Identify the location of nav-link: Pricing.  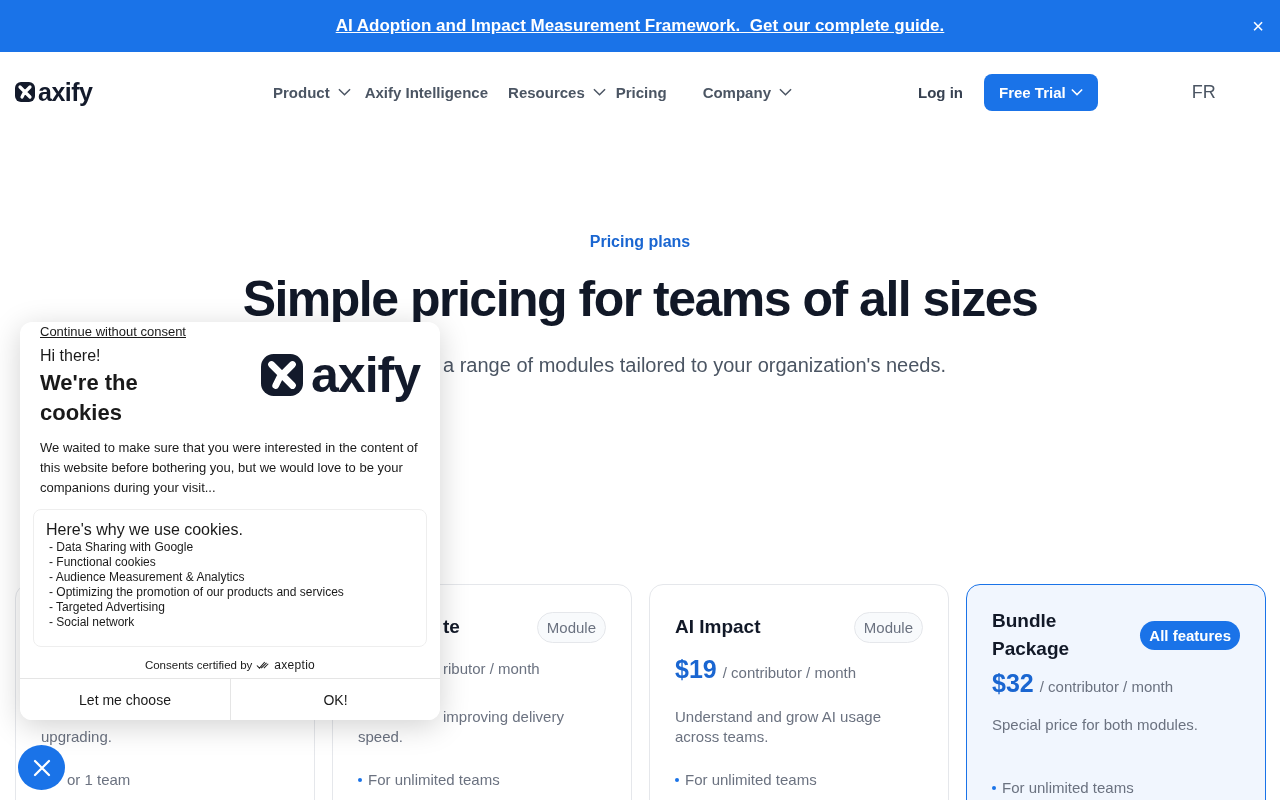
(641, 92).